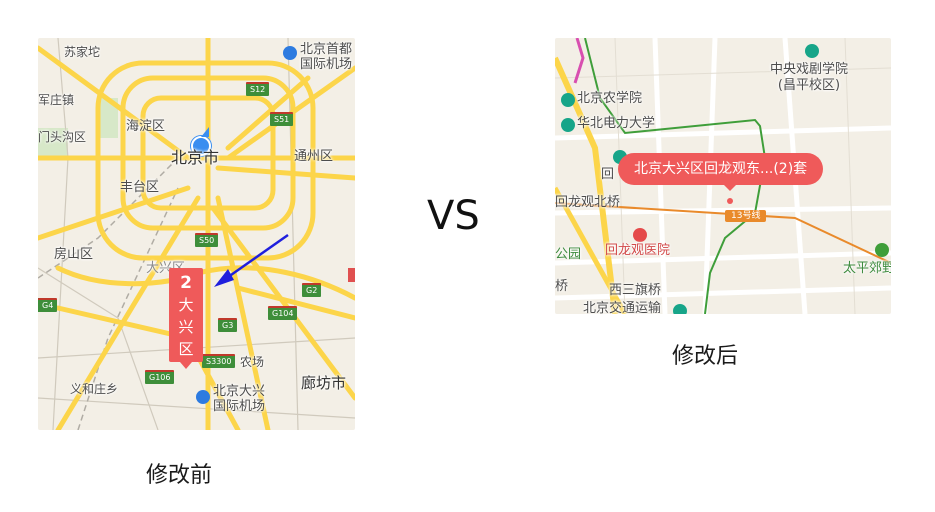 Image resolution: width=935 pixels, height=512 pixels. What do you see at coordinates (882, 250) in the screenshot?
I see `park-icon` at bounding box center [882, 250].